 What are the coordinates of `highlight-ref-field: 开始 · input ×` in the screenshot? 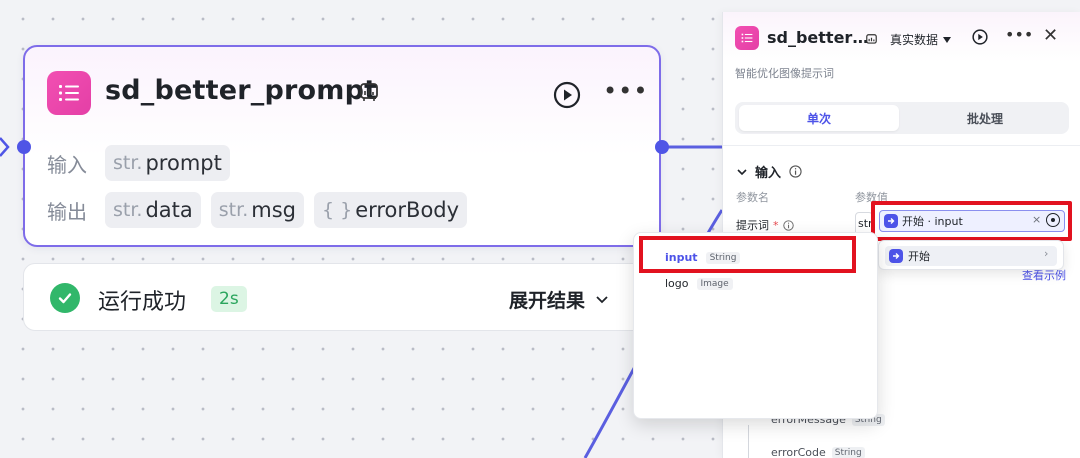 It's located at (971, 221).